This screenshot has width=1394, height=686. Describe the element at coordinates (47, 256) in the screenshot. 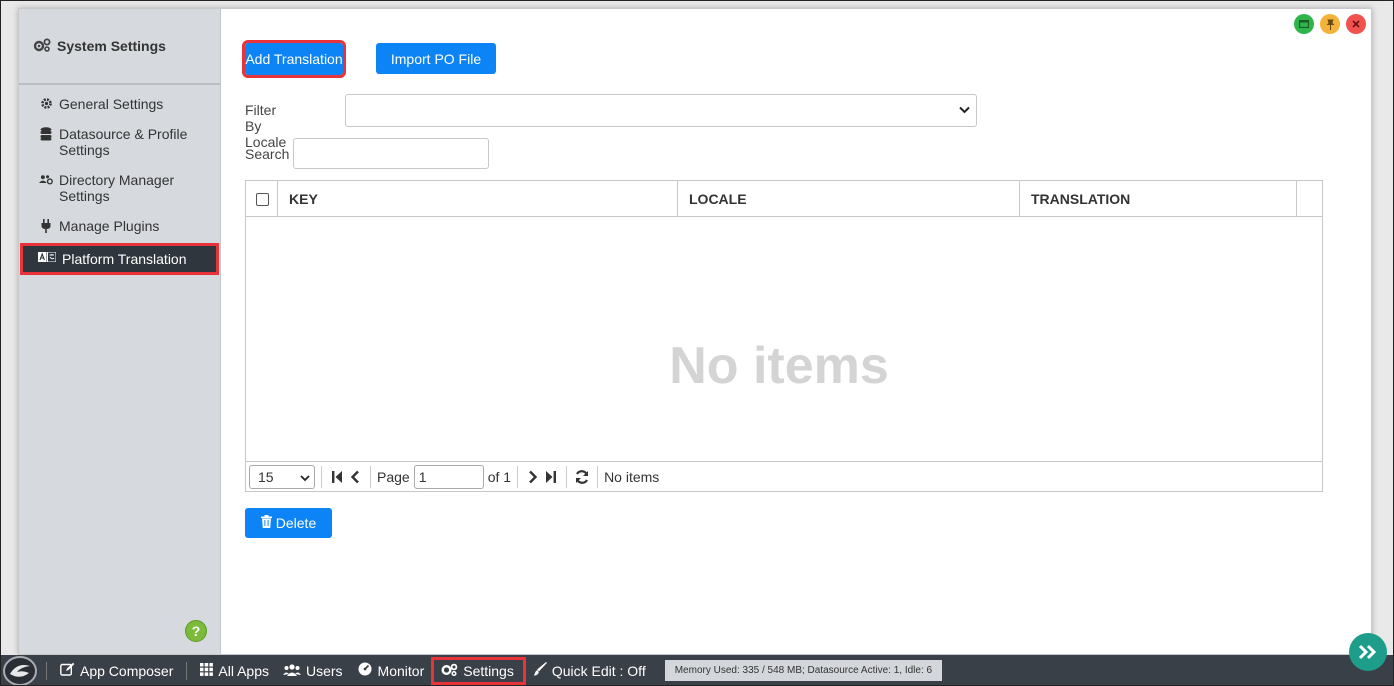

I see `language-icon` at that location.